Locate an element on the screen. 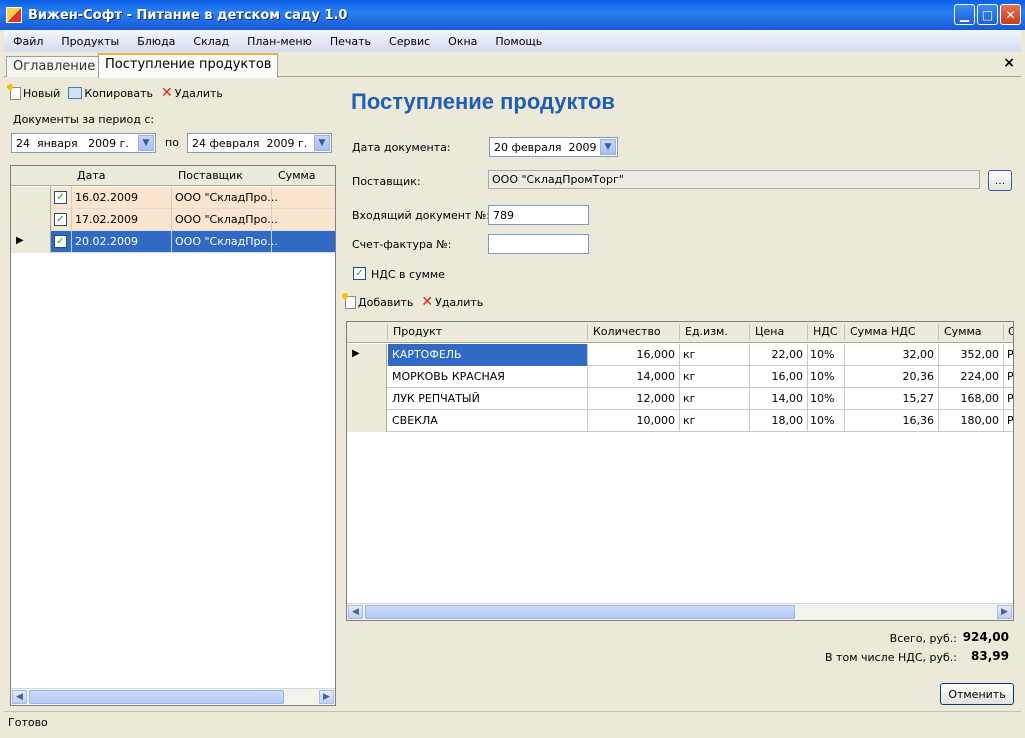 This screenshot has width=1025, height=738. products-hscrollbar: ◀ ▶ is located at coordinates (680, 611).